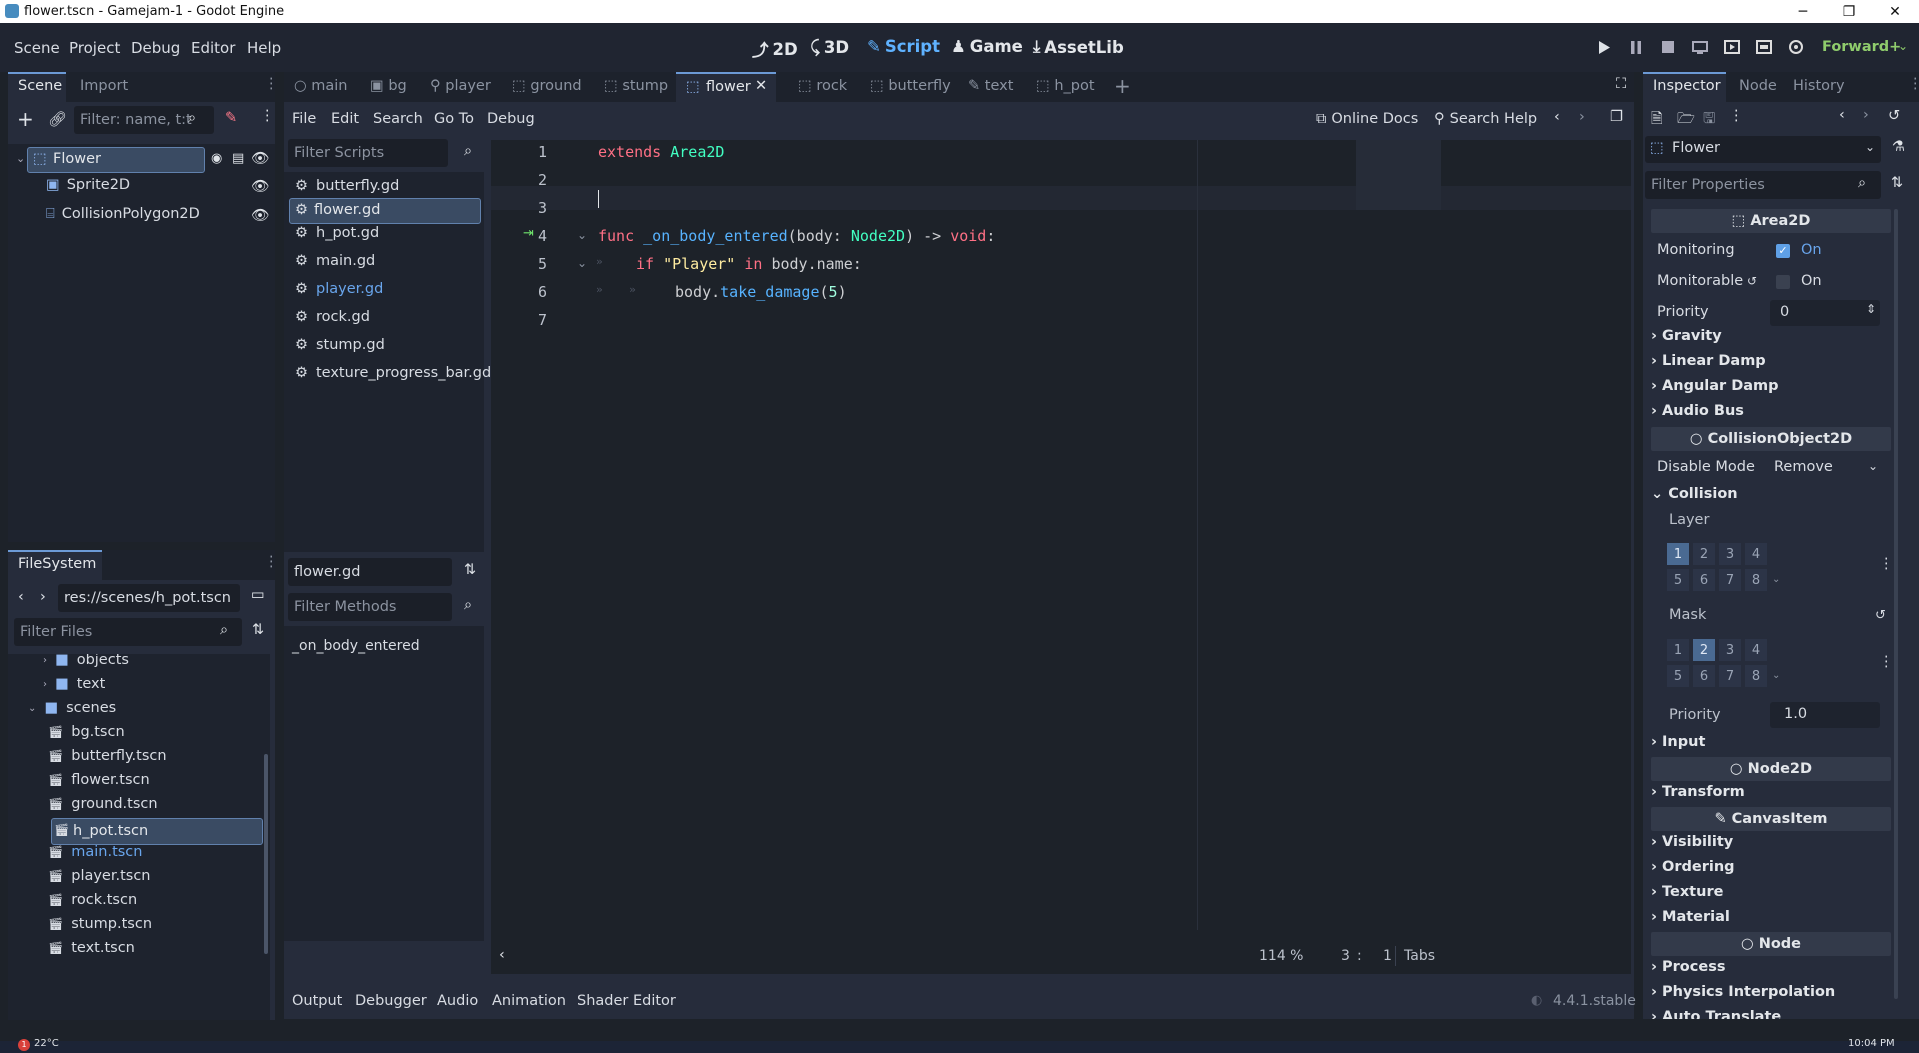  What do you see at coordinates (1895, 11) in the screenshot?
I see `close-window-button: ✕` at bounding box center [1895, 11].